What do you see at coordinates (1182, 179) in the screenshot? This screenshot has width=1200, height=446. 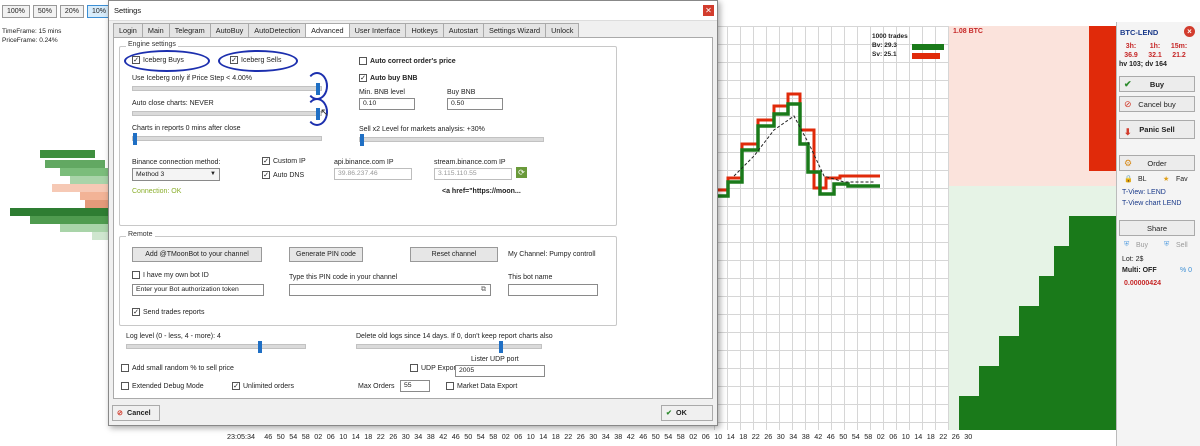 I see `fav-label: Fav` at bounding box center [1182, 179].